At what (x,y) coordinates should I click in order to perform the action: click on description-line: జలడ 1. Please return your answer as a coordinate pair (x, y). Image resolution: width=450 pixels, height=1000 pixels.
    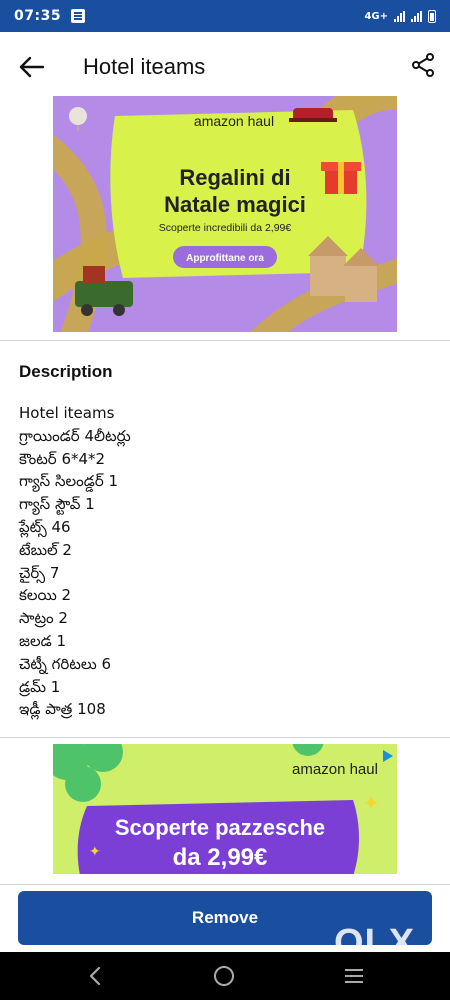
    Looking at the image, I should click on (43, 640).